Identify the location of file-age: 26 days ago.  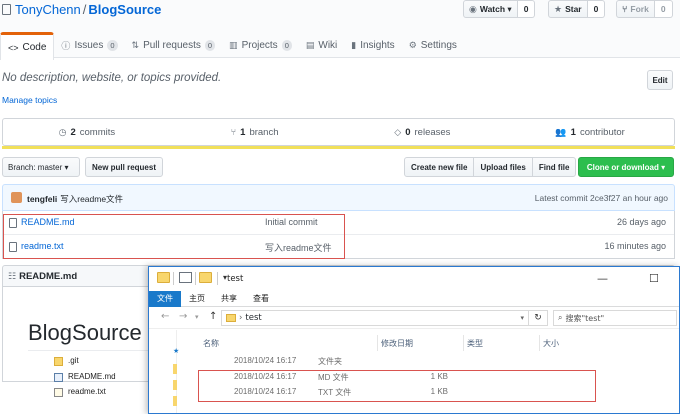
(641, 222).